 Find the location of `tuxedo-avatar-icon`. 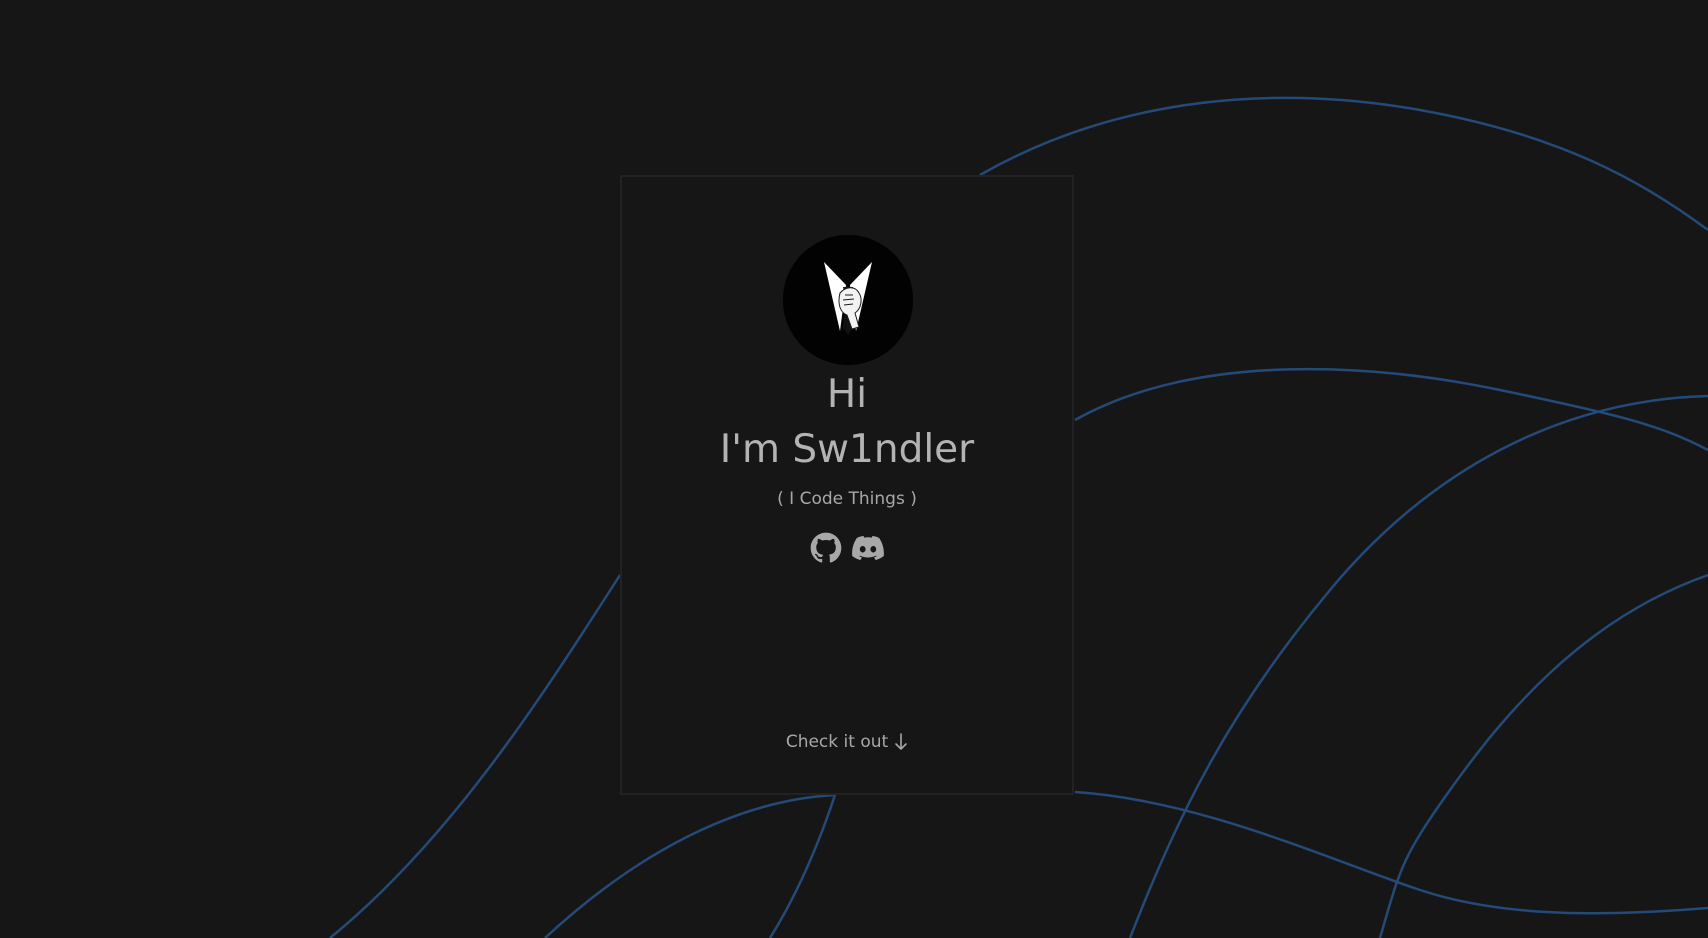

tuxedo-avatar-icon is located at coordinates (848, 300).